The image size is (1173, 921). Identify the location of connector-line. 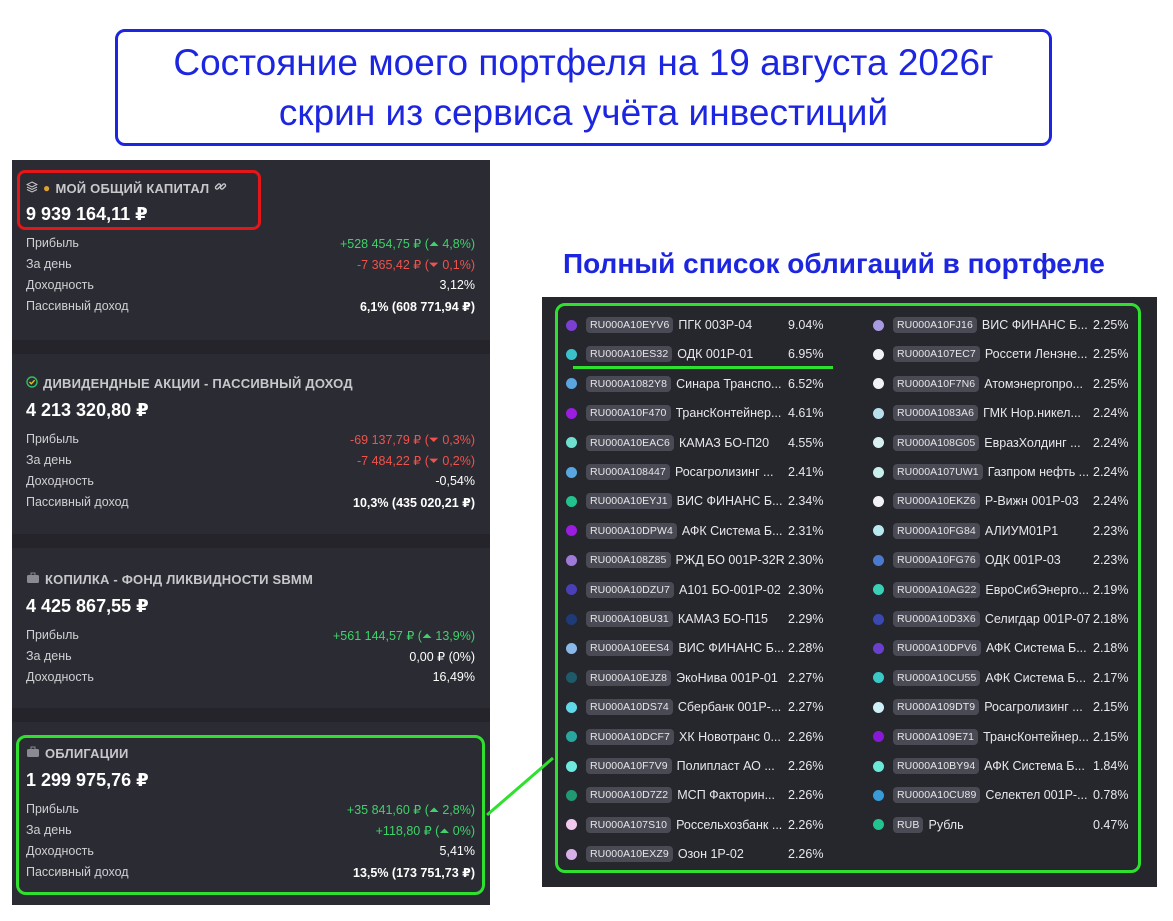
(520, 786).